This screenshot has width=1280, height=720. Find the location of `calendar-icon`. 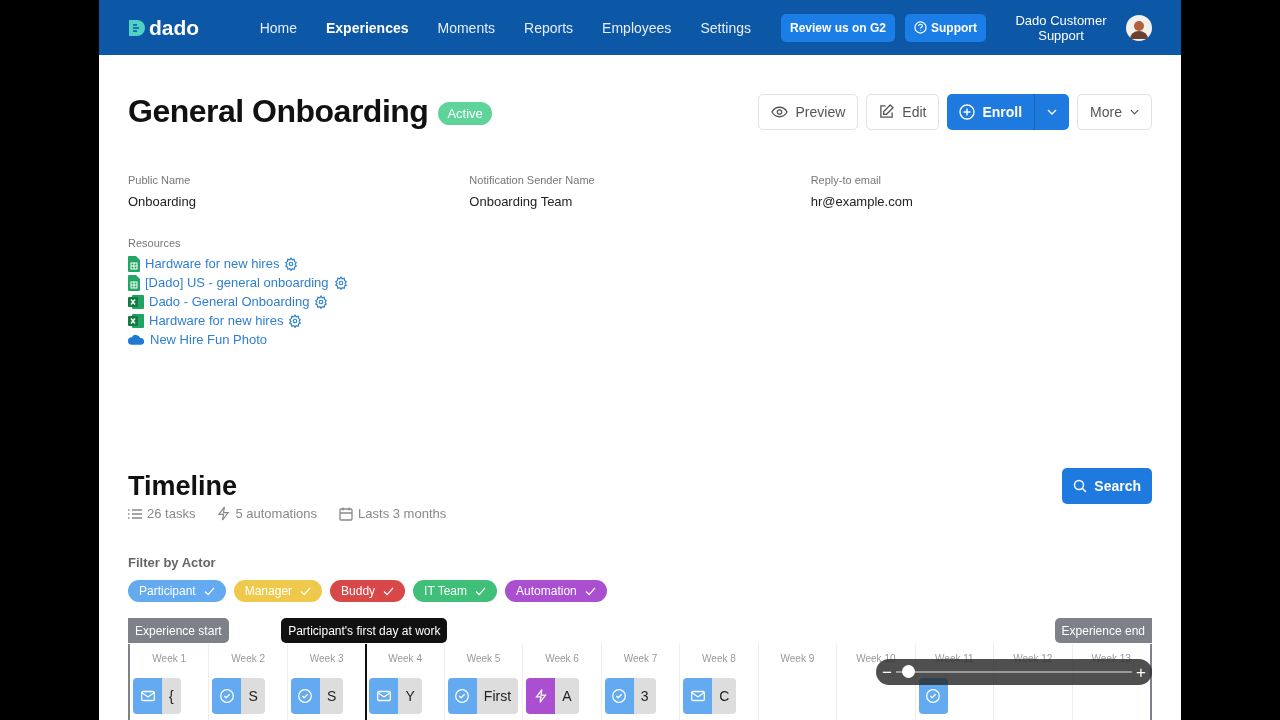

calendar-icon is located at coordinates (346, 513).